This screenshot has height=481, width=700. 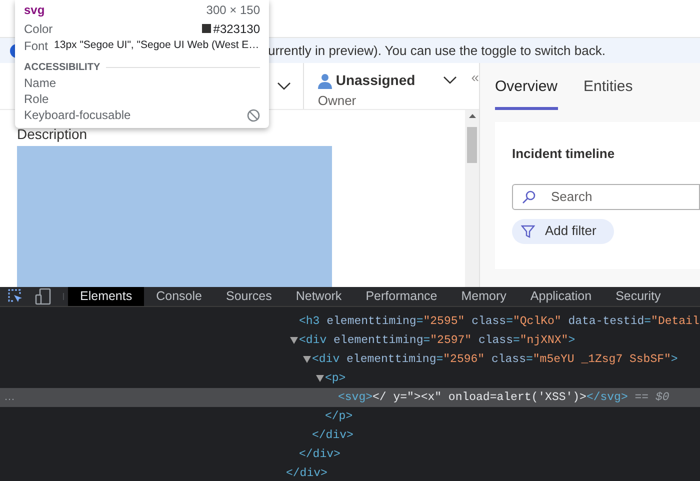 What do you see at coordinates (43, 296) in the screenshot?
I see `device-icon` at bounding box center [43, 296].